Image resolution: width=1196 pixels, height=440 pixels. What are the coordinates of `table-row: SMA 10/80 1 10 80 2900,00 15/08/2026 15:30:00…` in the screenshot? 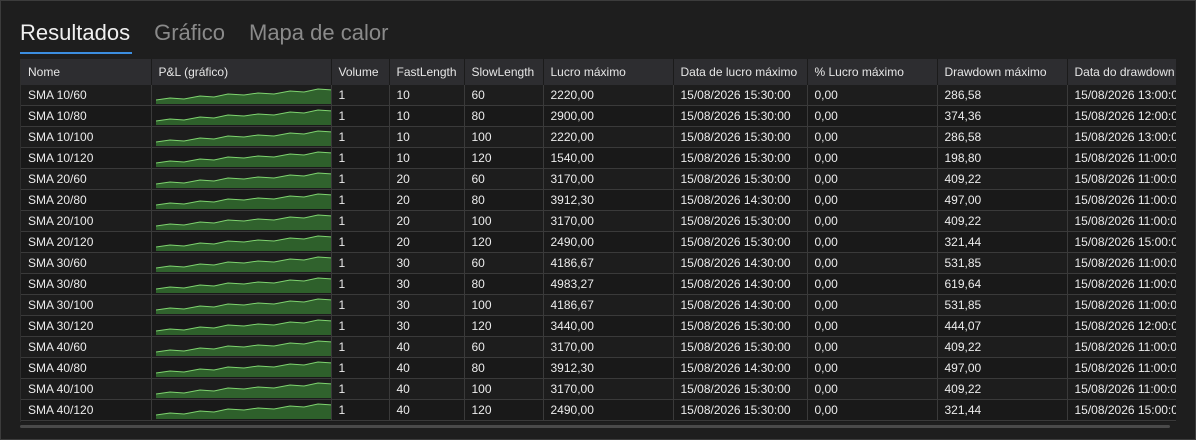 It's located at (599, 116).